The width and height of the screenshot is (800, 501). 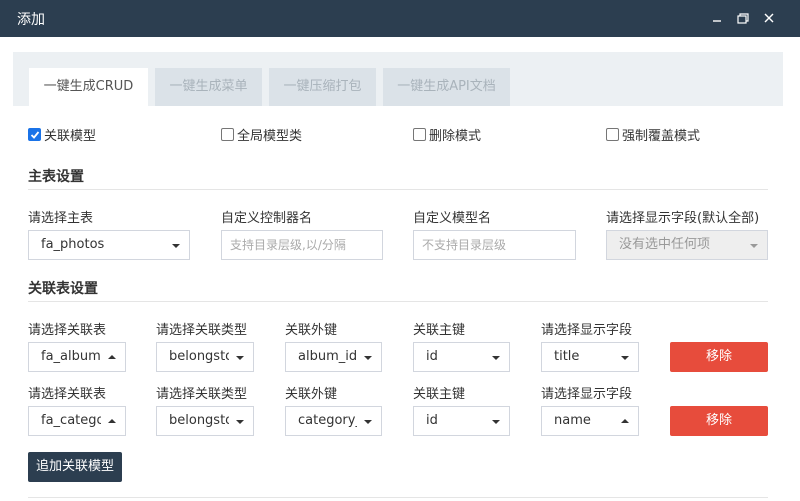 I want to click on checkbox-delete-mode, so click(x=419, y=134).